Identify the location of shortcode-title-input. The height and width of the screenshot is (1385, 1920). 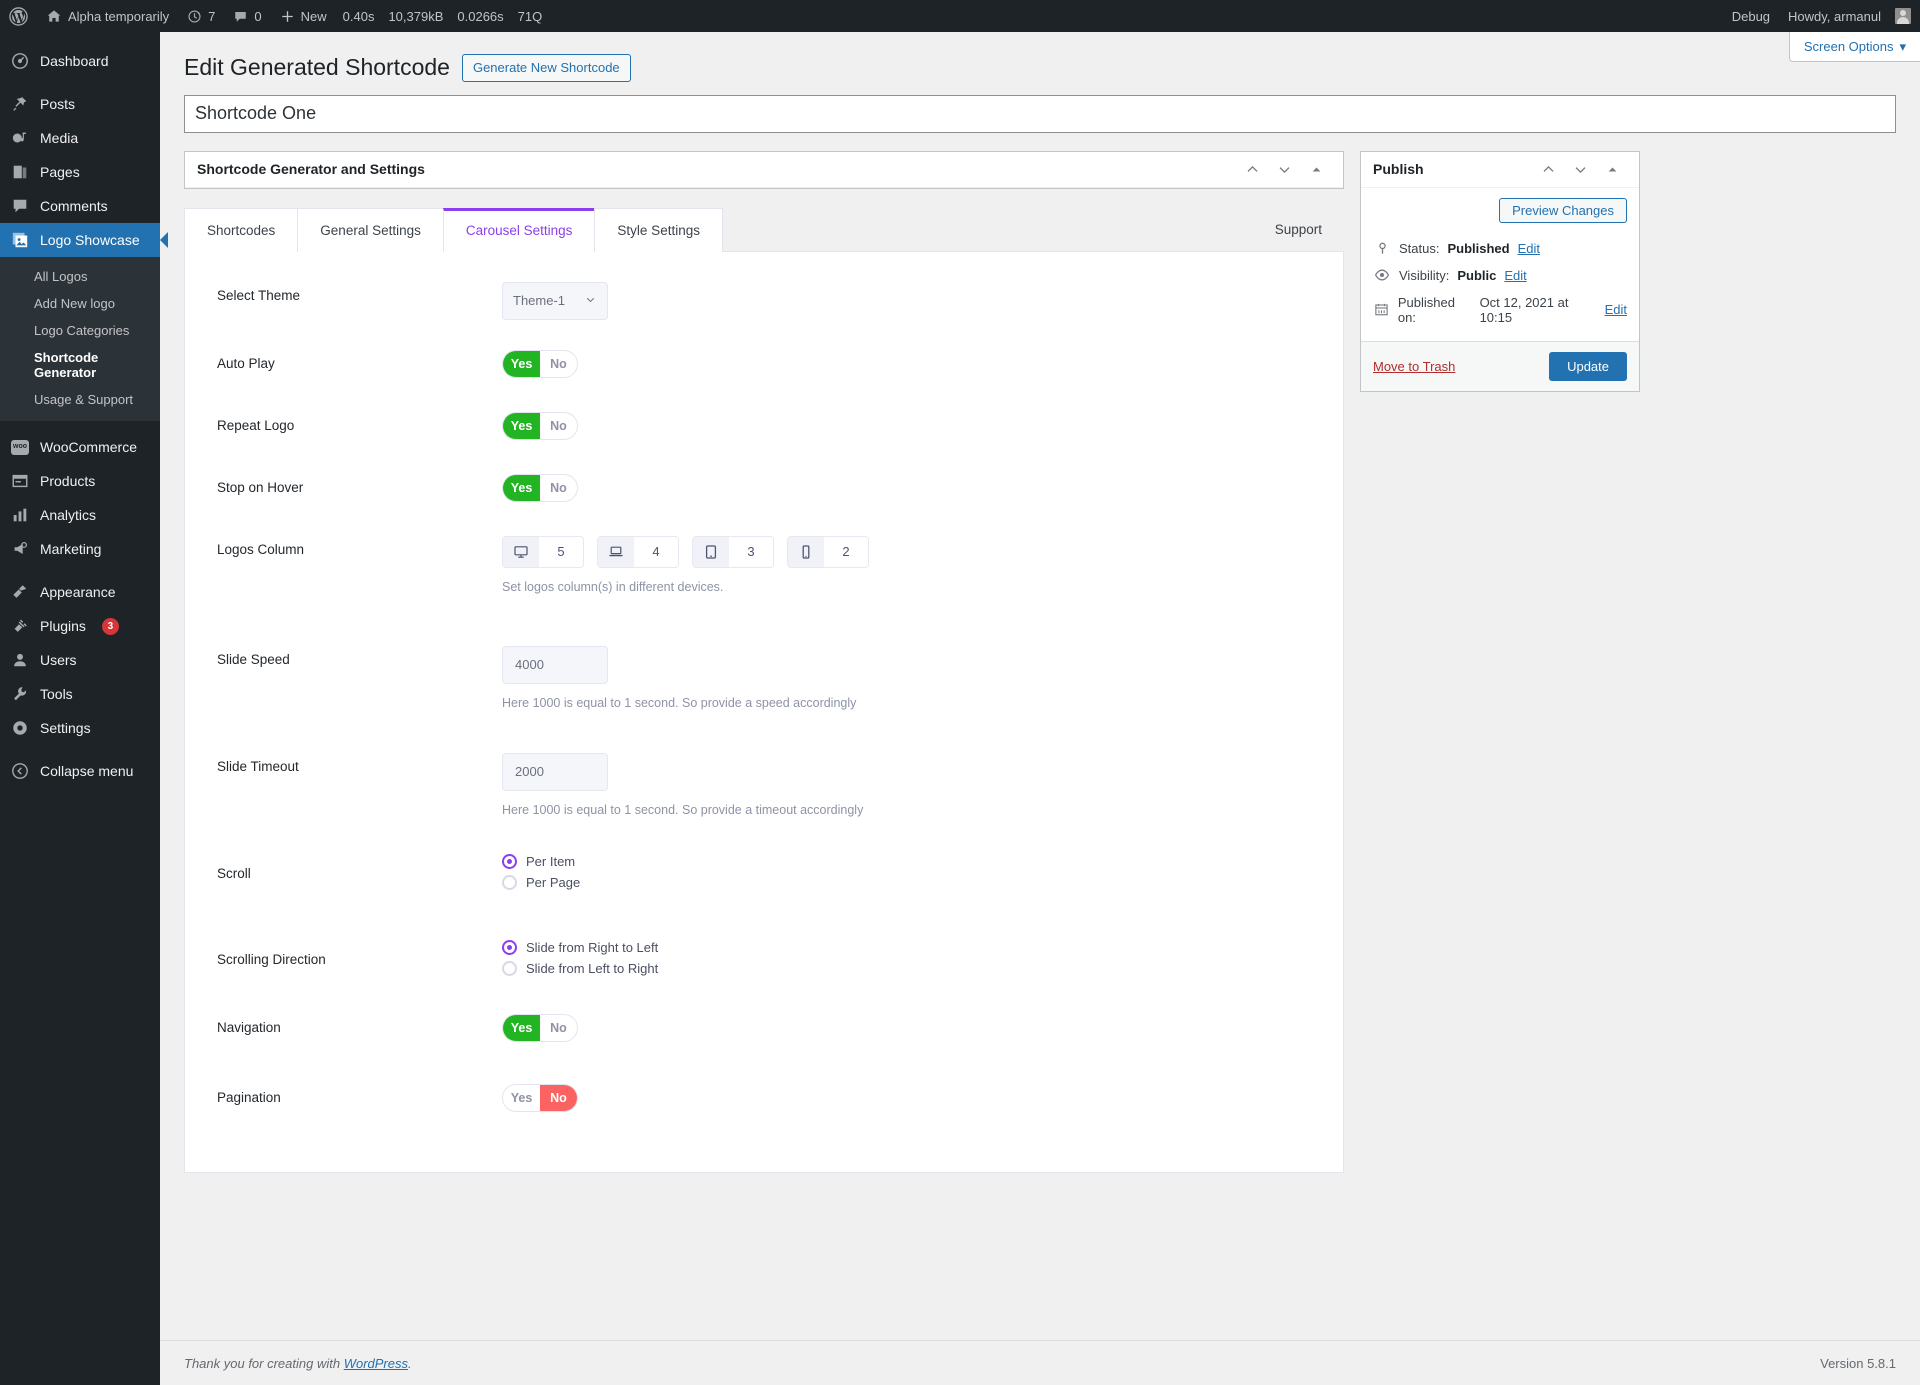
(1040, 113).